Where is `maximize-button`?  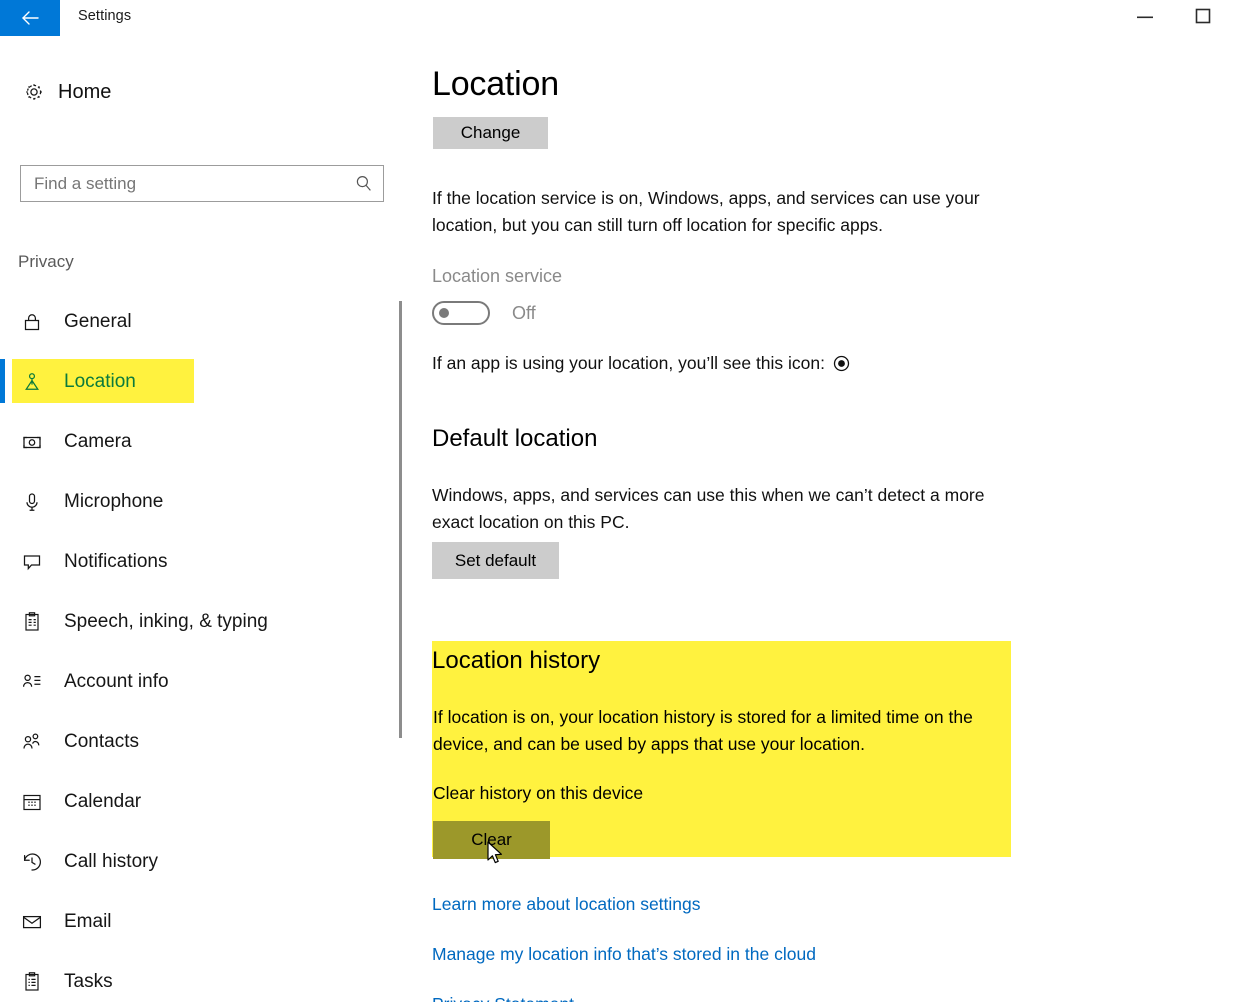 maximize-button is located at coordinates (1203, 18).